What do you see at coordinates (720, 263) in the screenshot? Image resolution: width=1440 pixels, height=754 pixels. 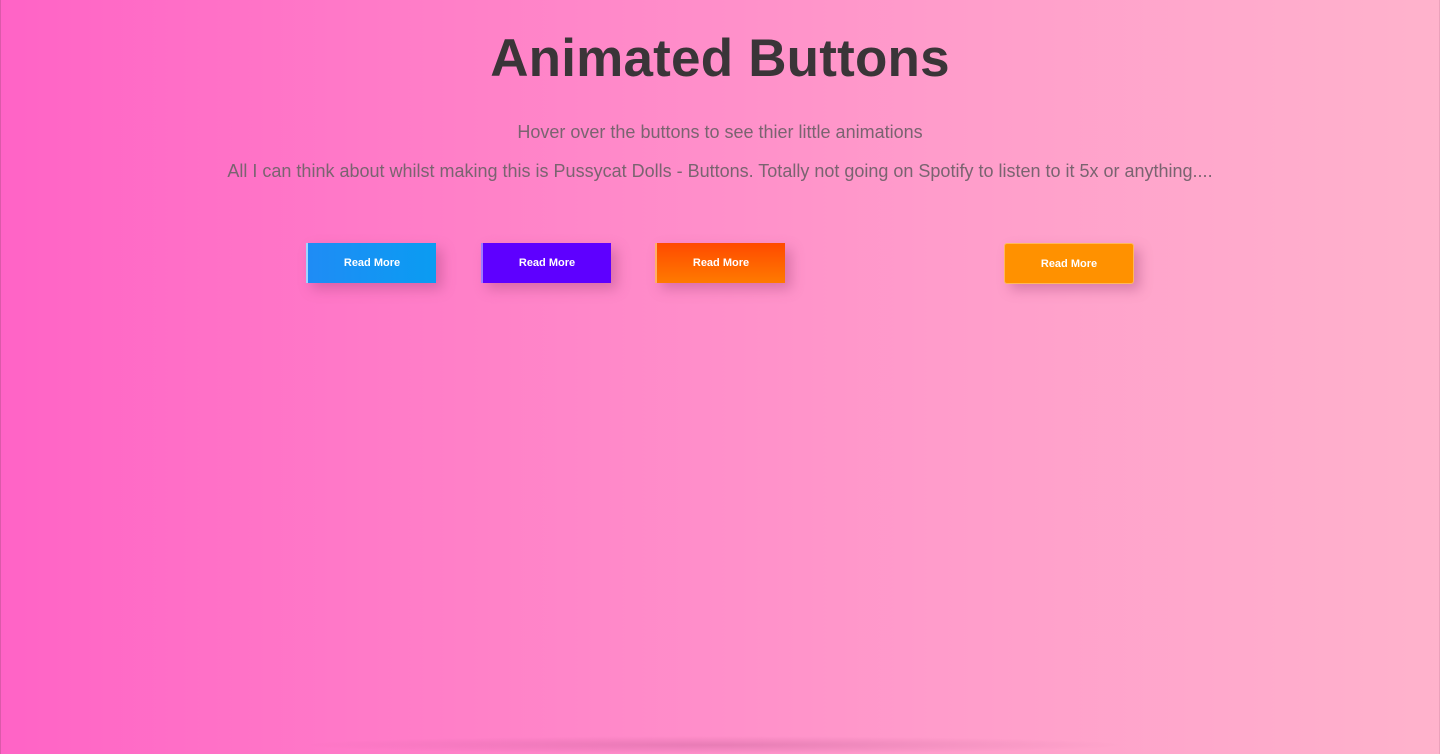 I see `read-more-button-red-orange: Read More` at bounding box center [720, 263].